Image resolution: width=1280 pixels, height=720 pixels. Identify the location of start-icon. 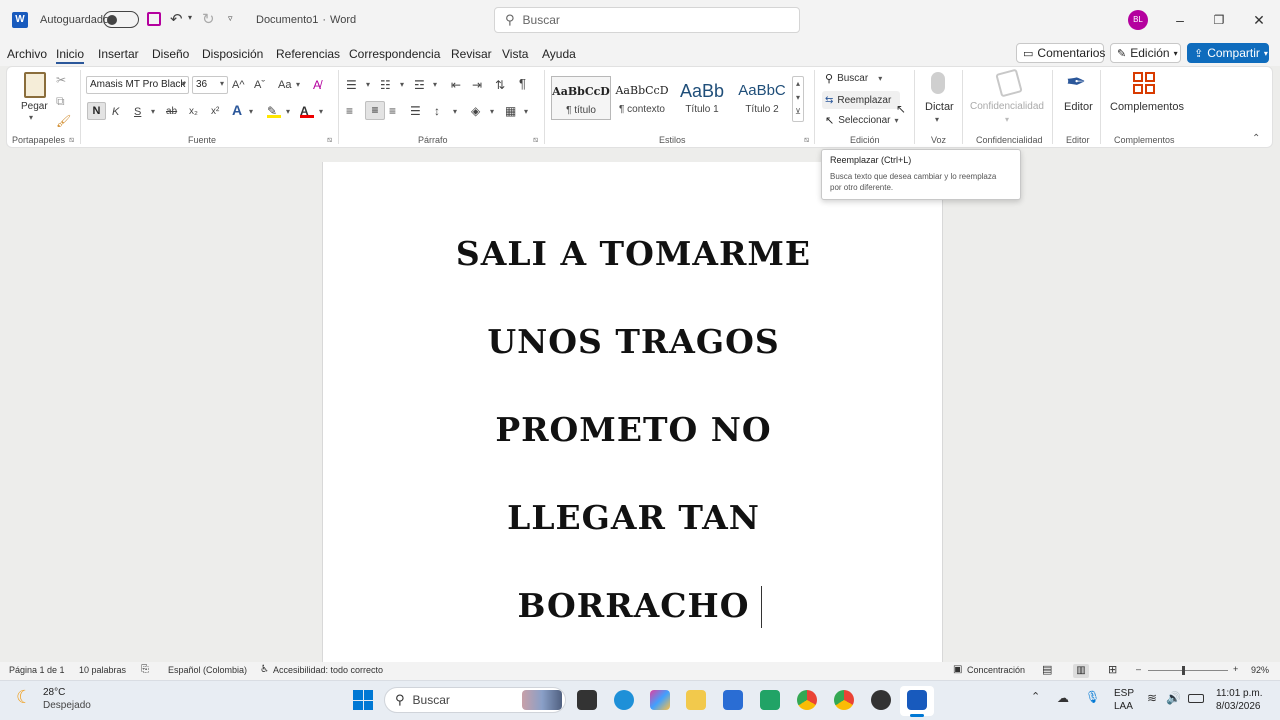
(363, 700).